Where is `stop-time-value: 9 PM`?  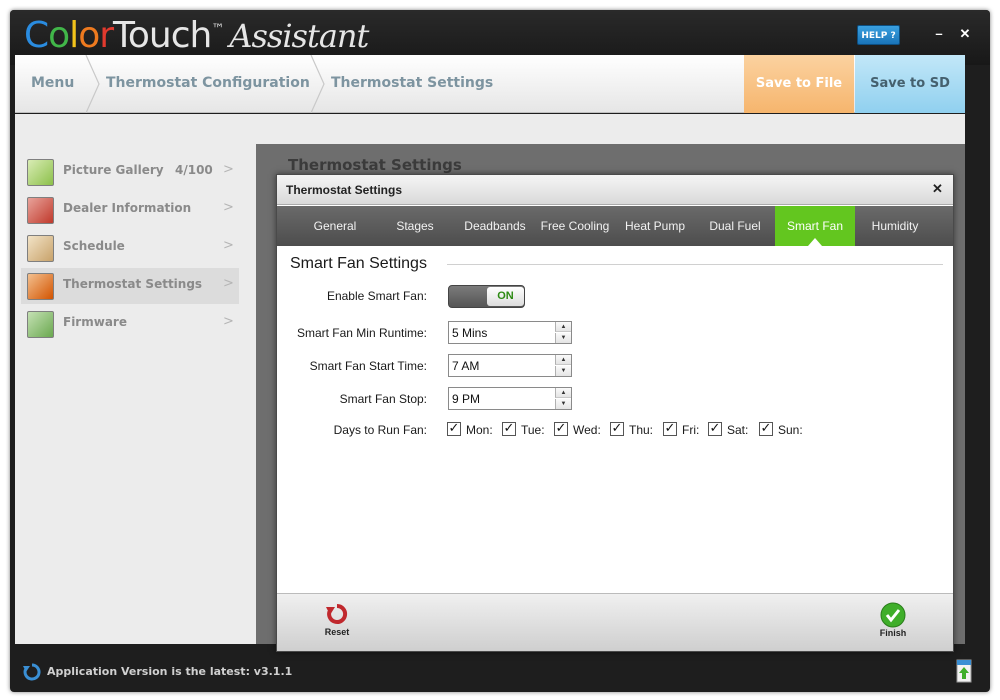
stop-time-value: 9 PM is located at coordinates (466, 399).